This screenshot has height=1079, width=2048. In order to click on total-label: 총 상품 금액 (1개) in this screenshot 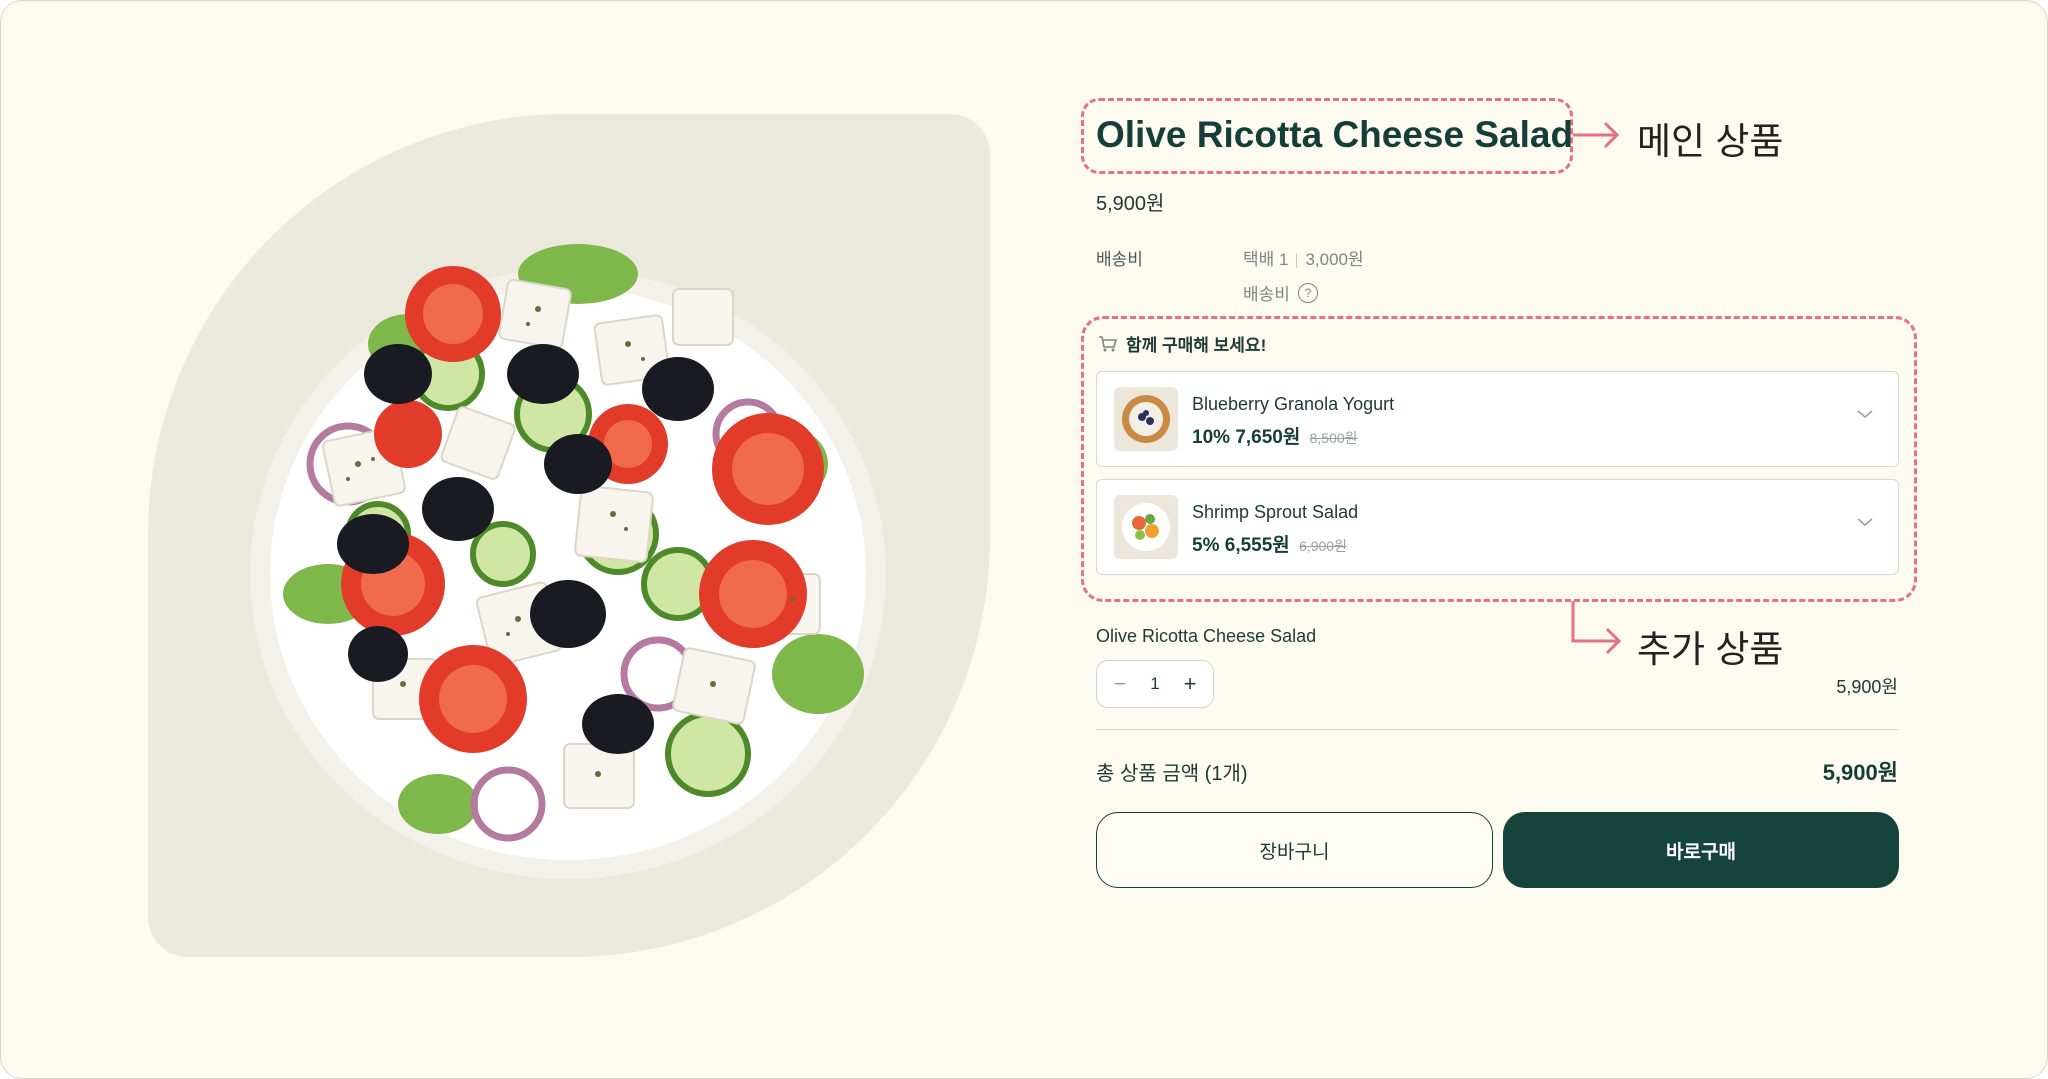, I will do `click(1172, 774)`.